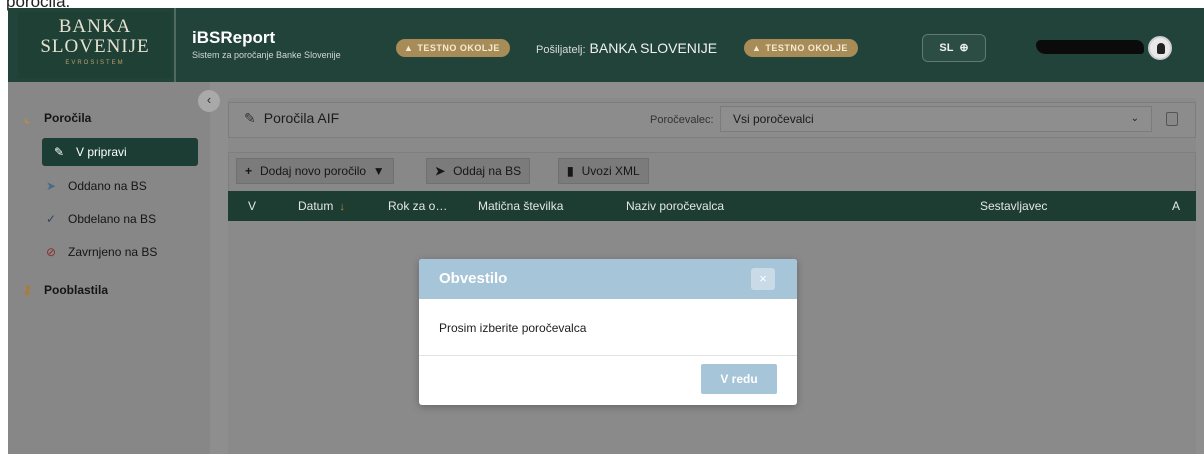 This screenshot has height=454, width=1204. I want to click on caret-down-icon: ▼, so click(375, 171).